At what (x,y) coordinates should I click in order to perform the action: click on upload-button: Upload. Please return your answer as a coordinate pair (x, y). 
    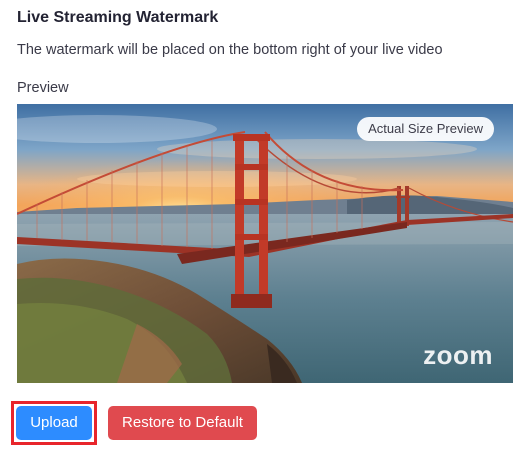
    Looking at the image, I should click on (54, 423).